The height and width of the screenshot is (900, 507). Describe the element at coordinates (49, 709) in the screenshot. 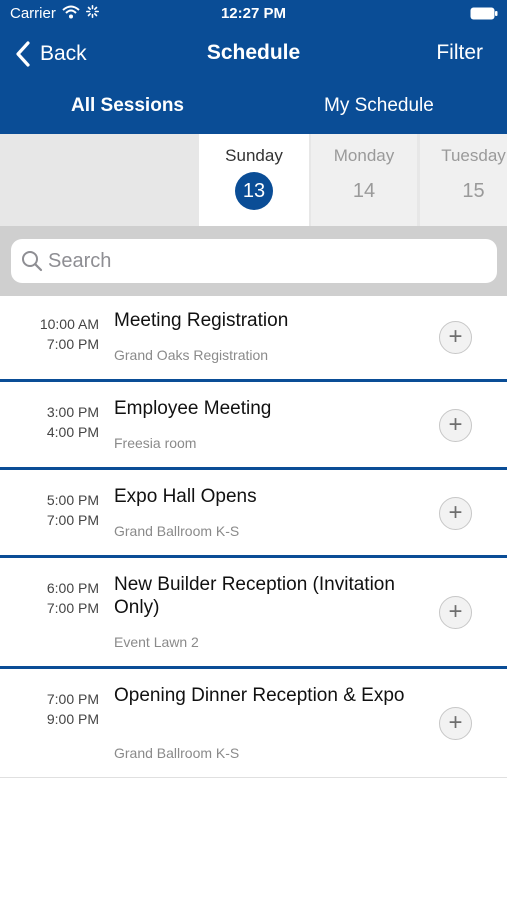

I see `session-times: 7:00 PM 9:00 PM` at that location.